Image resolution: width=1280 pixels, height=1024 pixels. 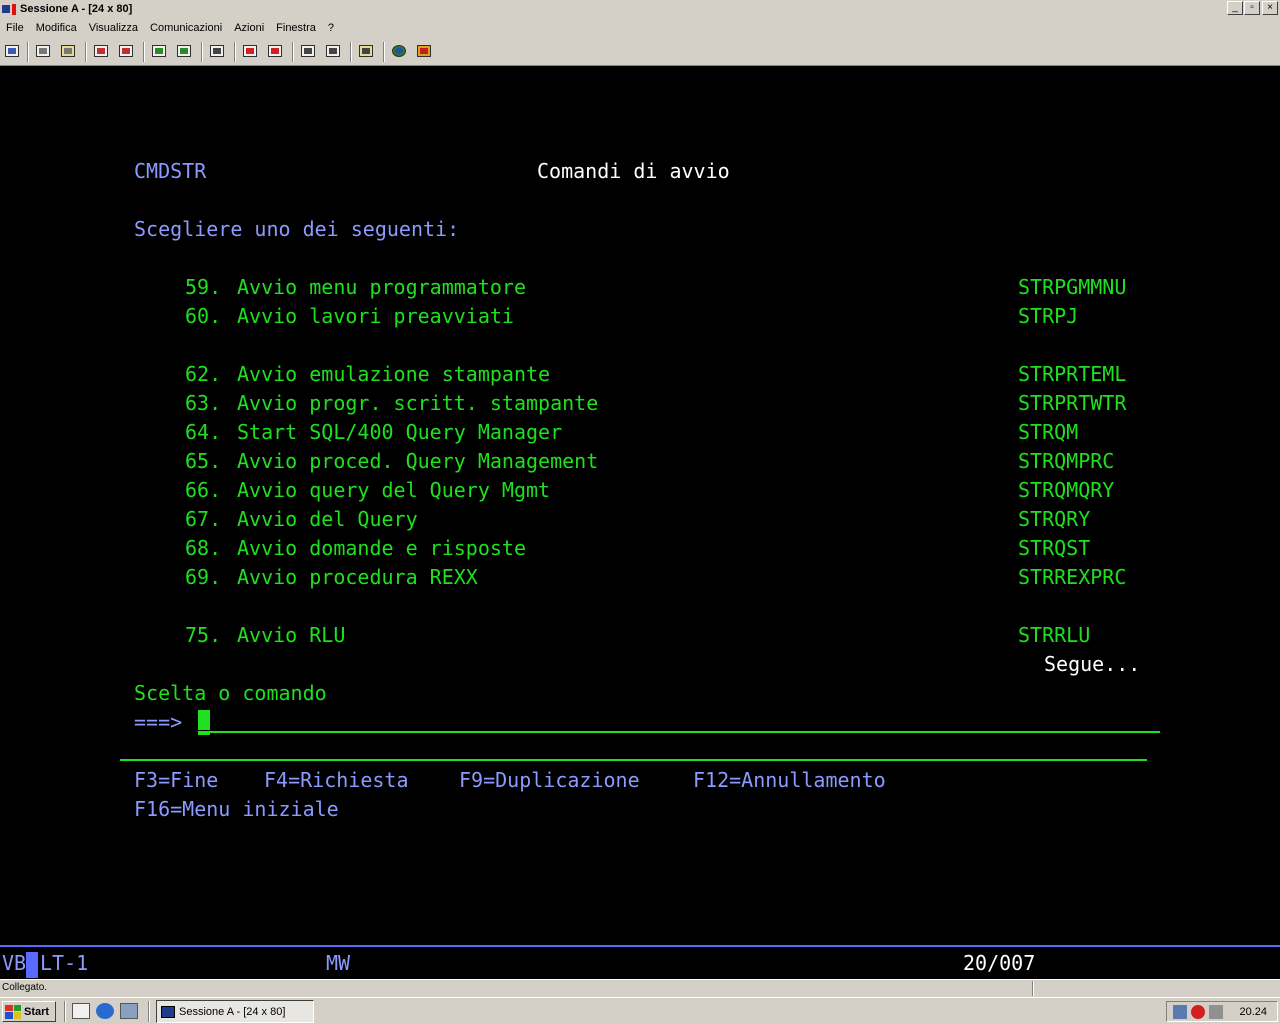 What do you see at coordinates (10, 9) in the screenshot?
I see `app-icon` at bounding box center [10, 9].